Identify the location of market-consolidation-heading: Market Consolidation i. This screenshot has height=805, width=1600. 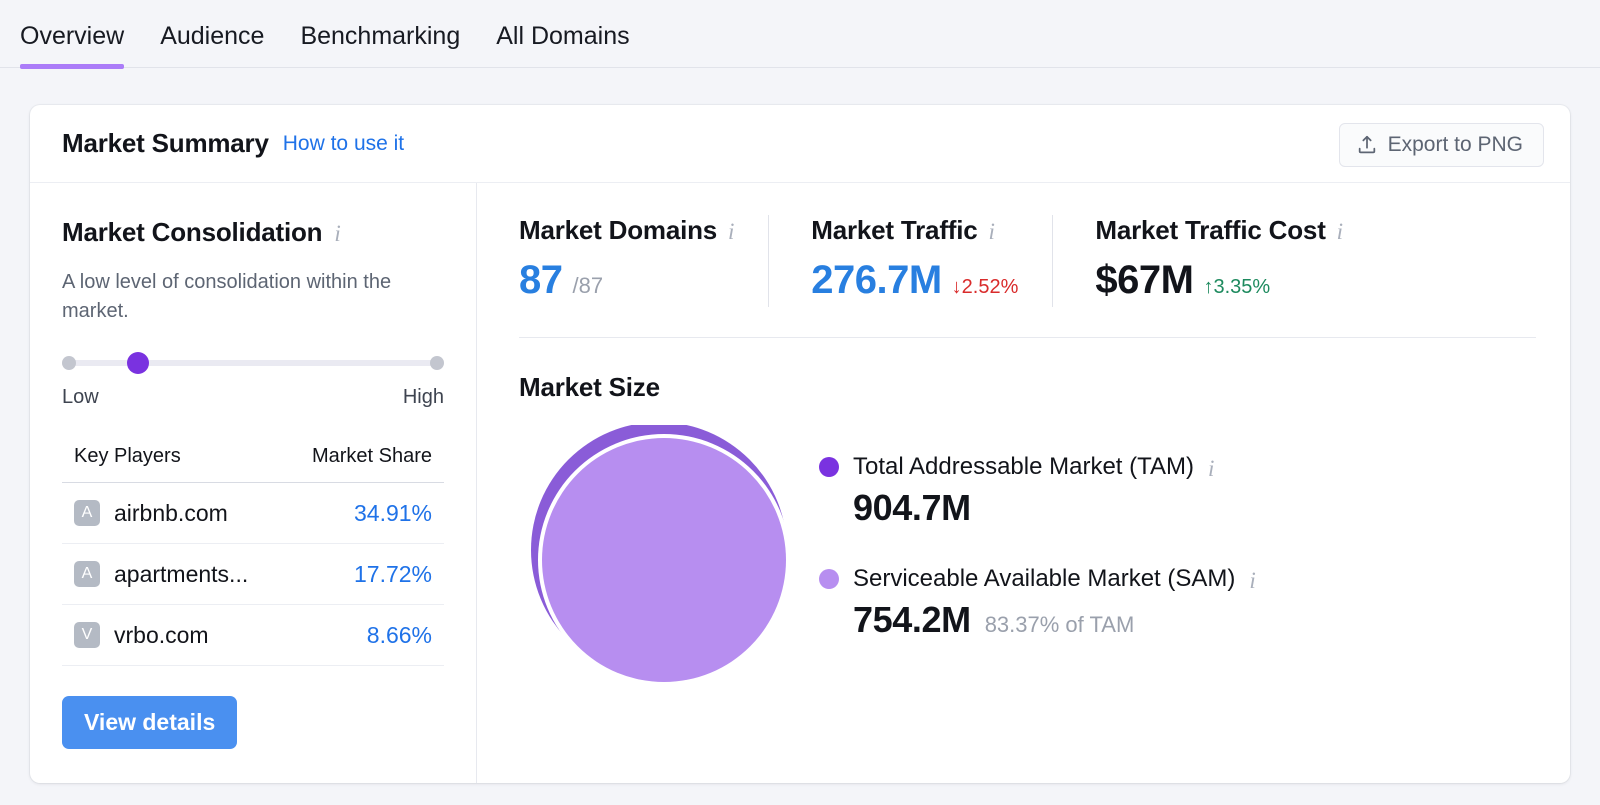
(253, 232).